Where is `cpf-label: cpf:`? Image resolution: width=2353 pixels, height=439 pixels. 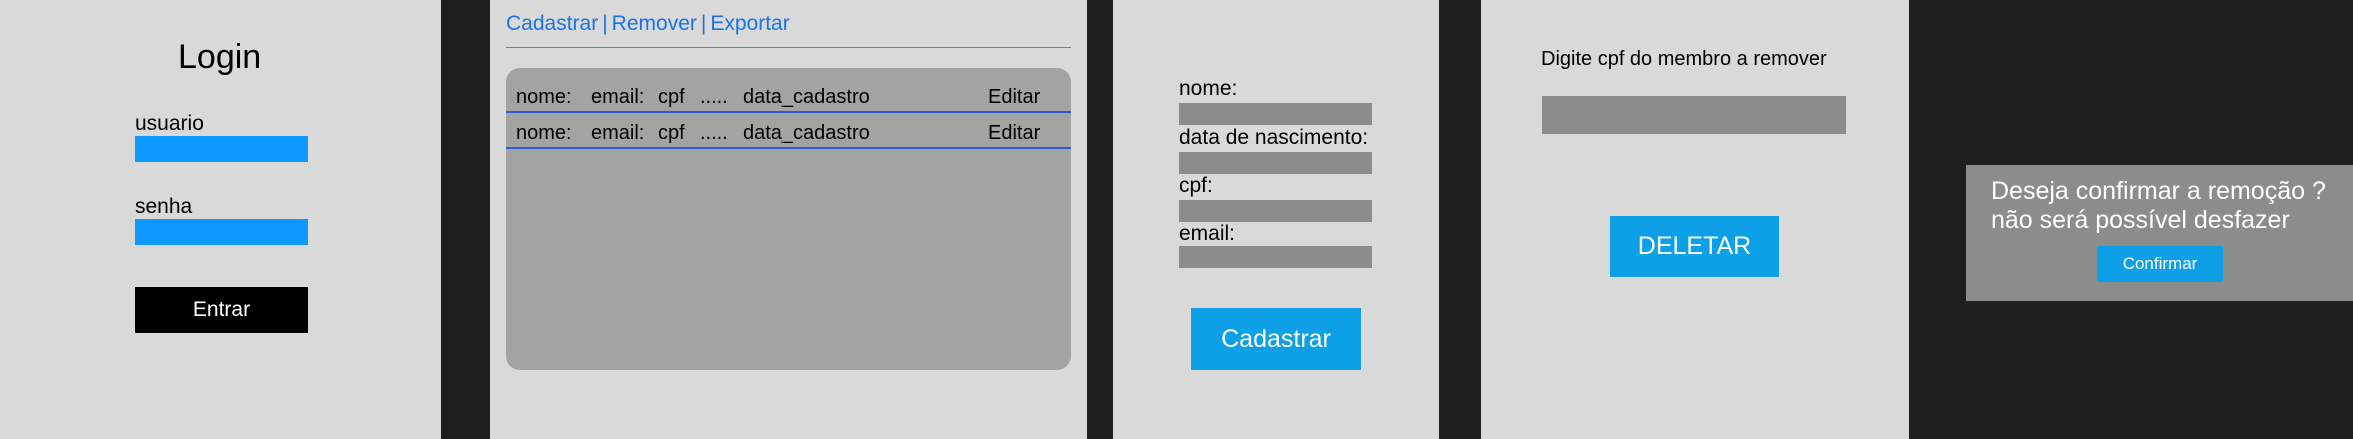
cpf-label: cpf: is located at coordinates (1196, 185).